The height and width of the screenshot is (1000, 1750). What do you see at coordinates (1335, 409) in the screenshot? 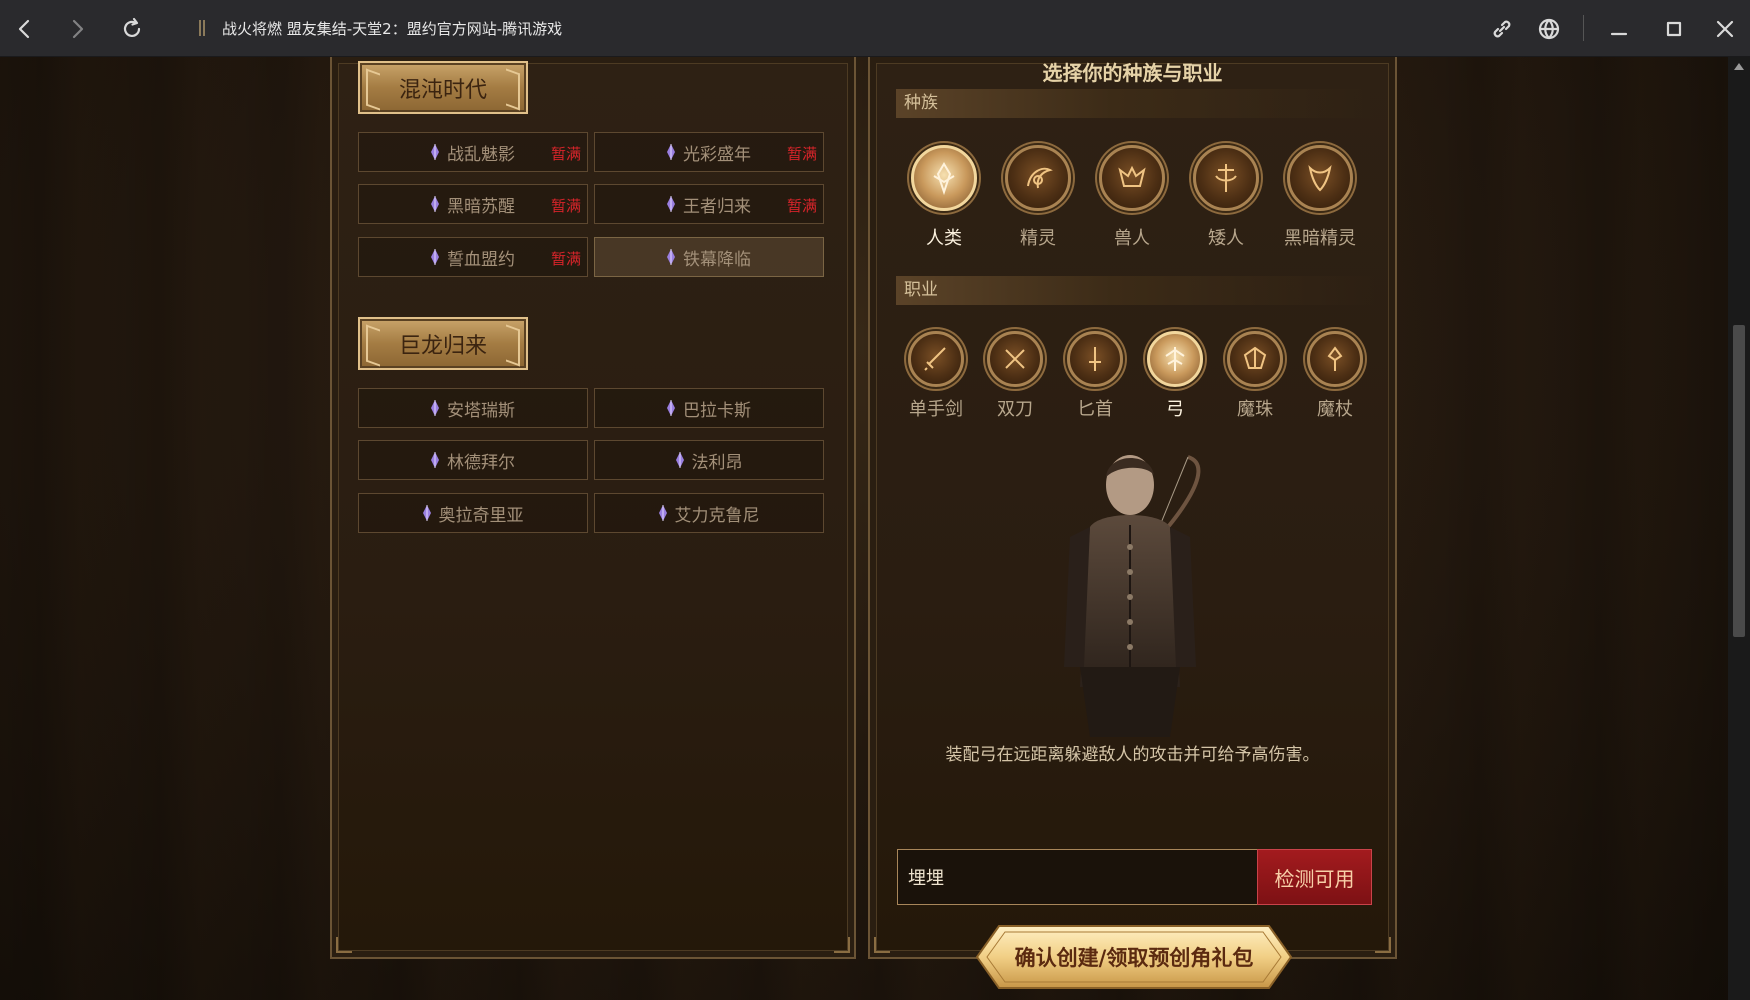
I see `class-label: 魔杖` at bounding box center [1335, 409].